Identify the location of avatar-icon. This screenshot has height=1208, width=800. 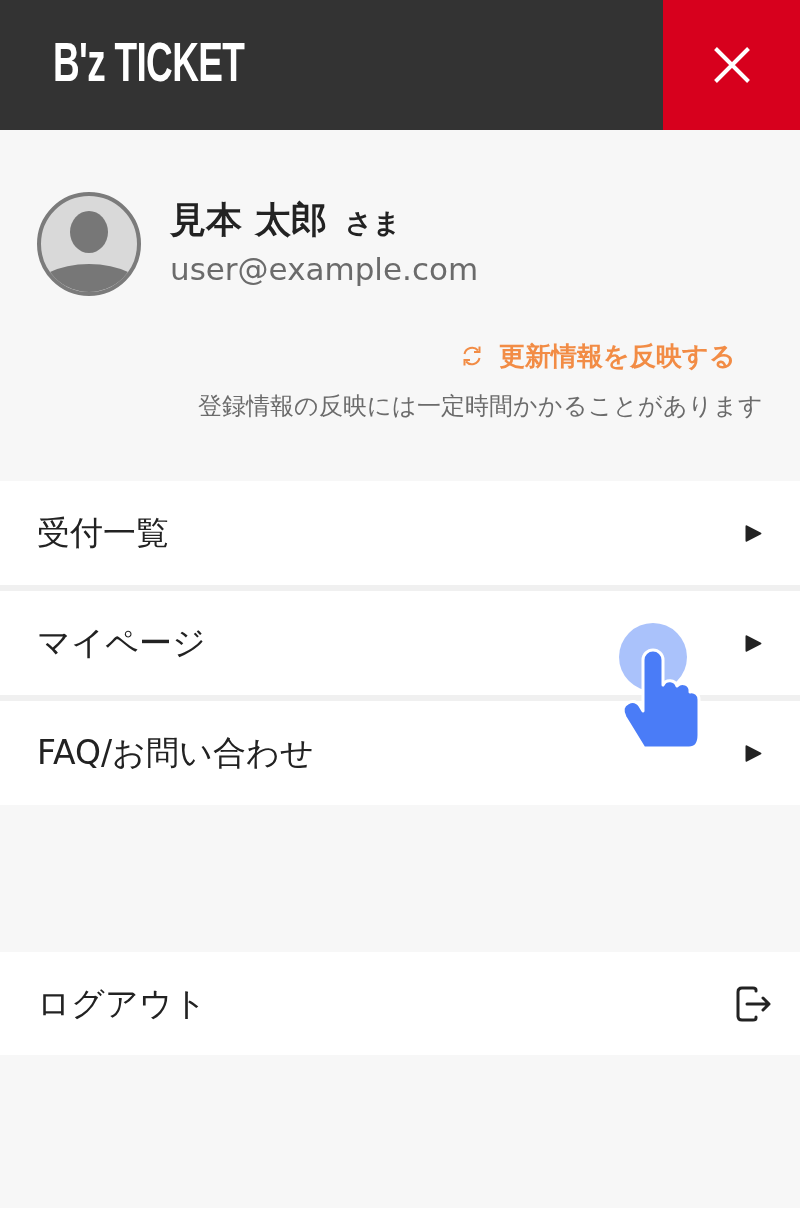
(89, 244).